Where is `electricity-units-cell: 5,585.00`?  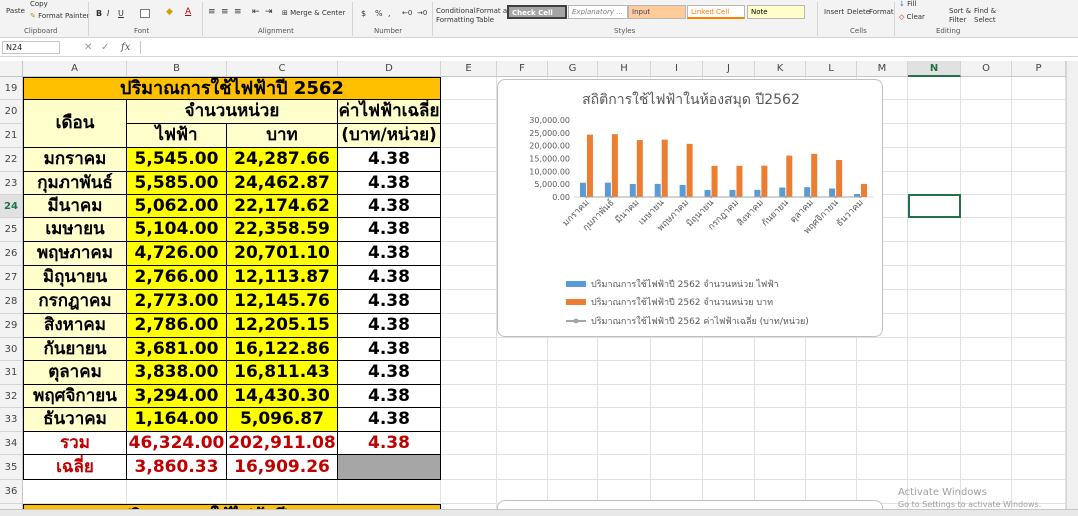 electricity-units-cell: 5,585.00 is located at coordinates (177, 183).